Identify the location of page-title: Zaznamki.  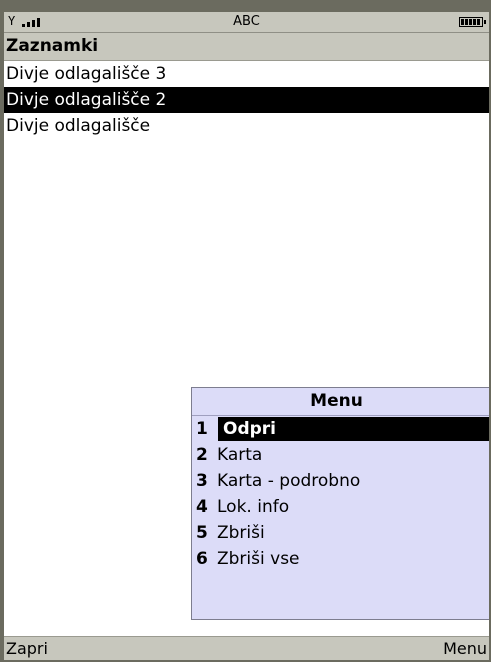
(52, 46).